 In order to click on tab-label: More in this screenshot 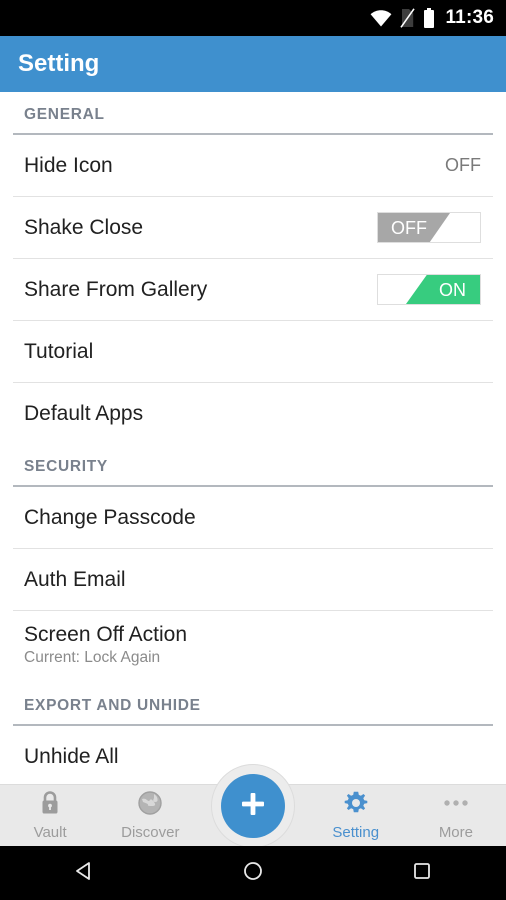, I will do `click(455, 832)`.